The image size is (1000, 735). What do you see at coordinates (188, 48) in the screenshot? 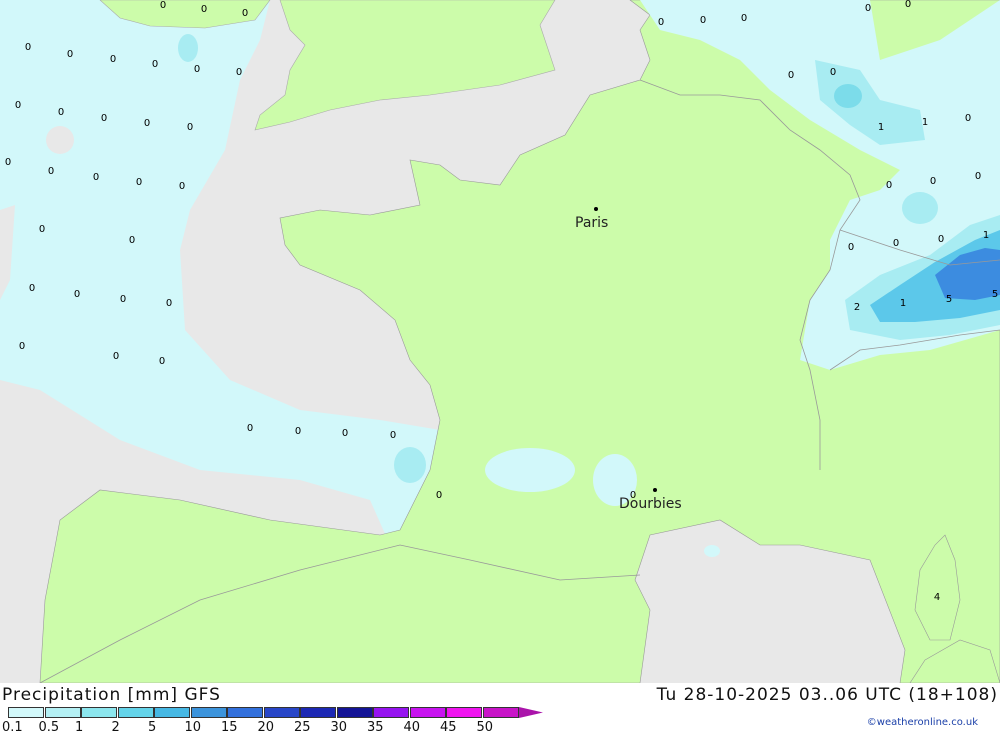
I see `atlantic-precip-mid` at bounding box center [188, 48].